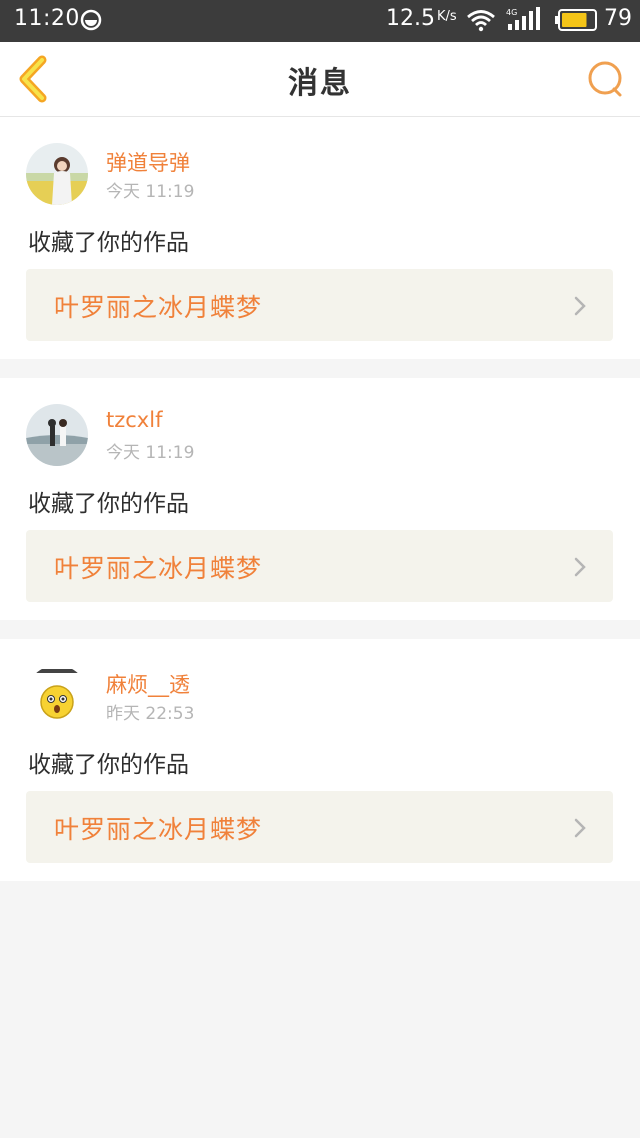 The width and height of the screenshot is (640, 1138). I want to click on username: 弹道导弹, so click(148, 162).